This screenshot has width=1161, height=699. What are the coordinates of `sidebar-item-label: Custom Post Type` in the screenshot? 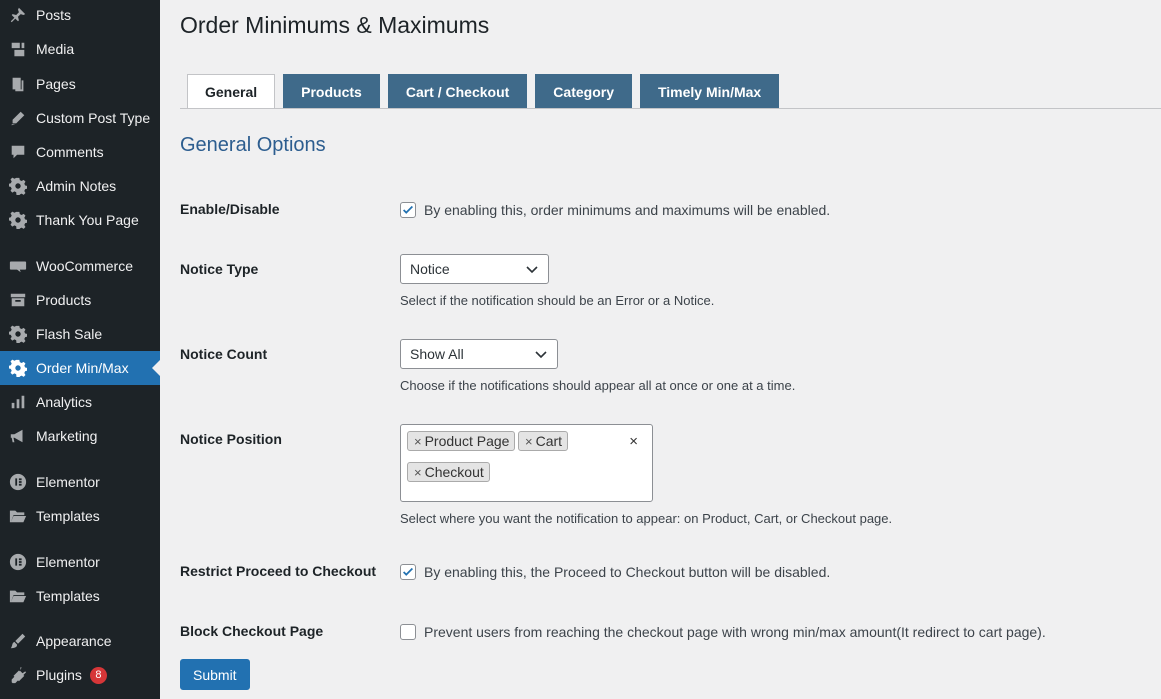 It's located at (93, 118).